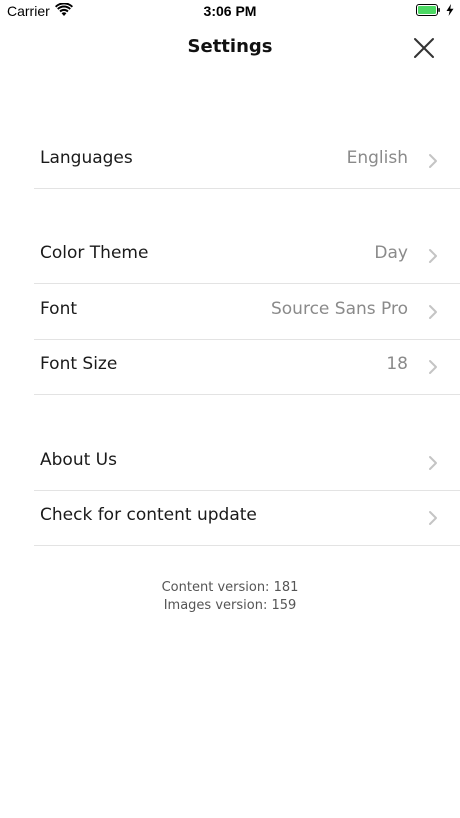  What do you see at coordinates (247, 367) in the screenshot?
I see `settings-row-font-size: Font Size 18` at bounding box center [247, 367].